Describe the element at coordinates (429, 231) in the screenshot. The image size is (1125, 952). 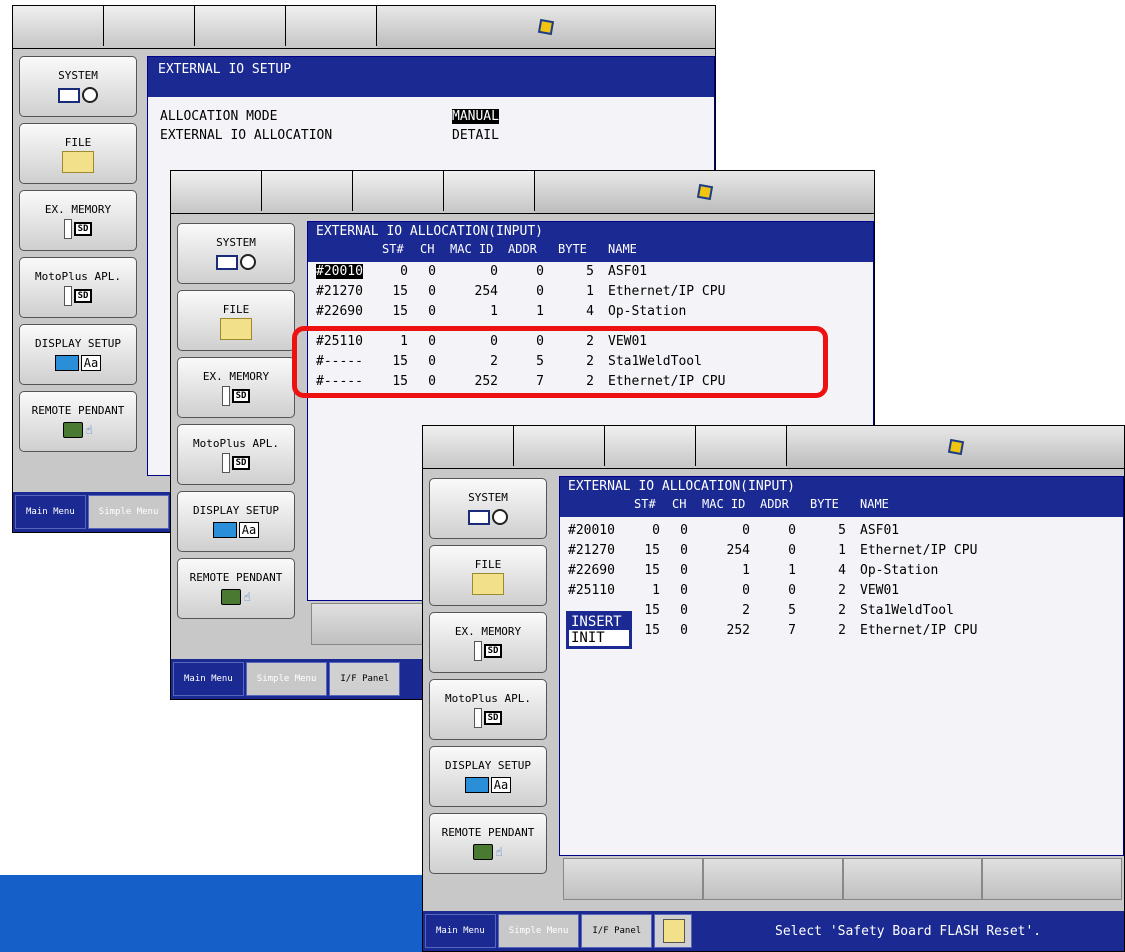
I see `page-title: EXTERNAL IO ALLOCATION(INPUT)` at that location.